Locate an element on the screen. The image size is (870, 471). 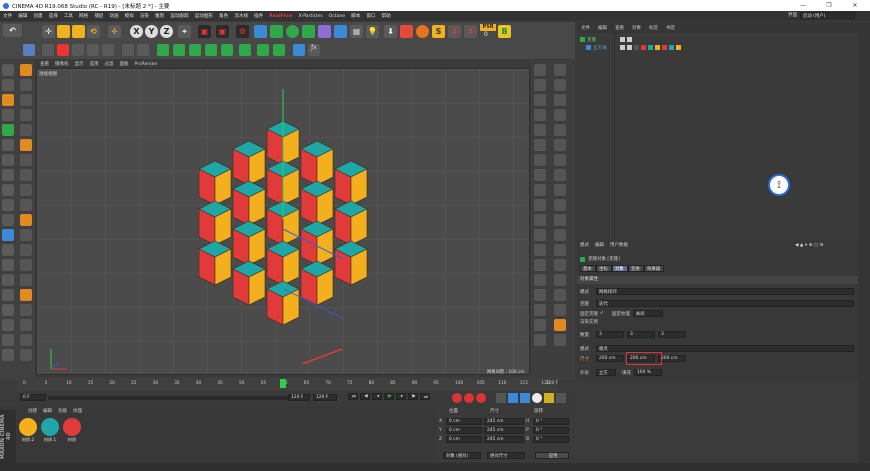
maximize-button: ❐ is located at coordinates (829, 5).